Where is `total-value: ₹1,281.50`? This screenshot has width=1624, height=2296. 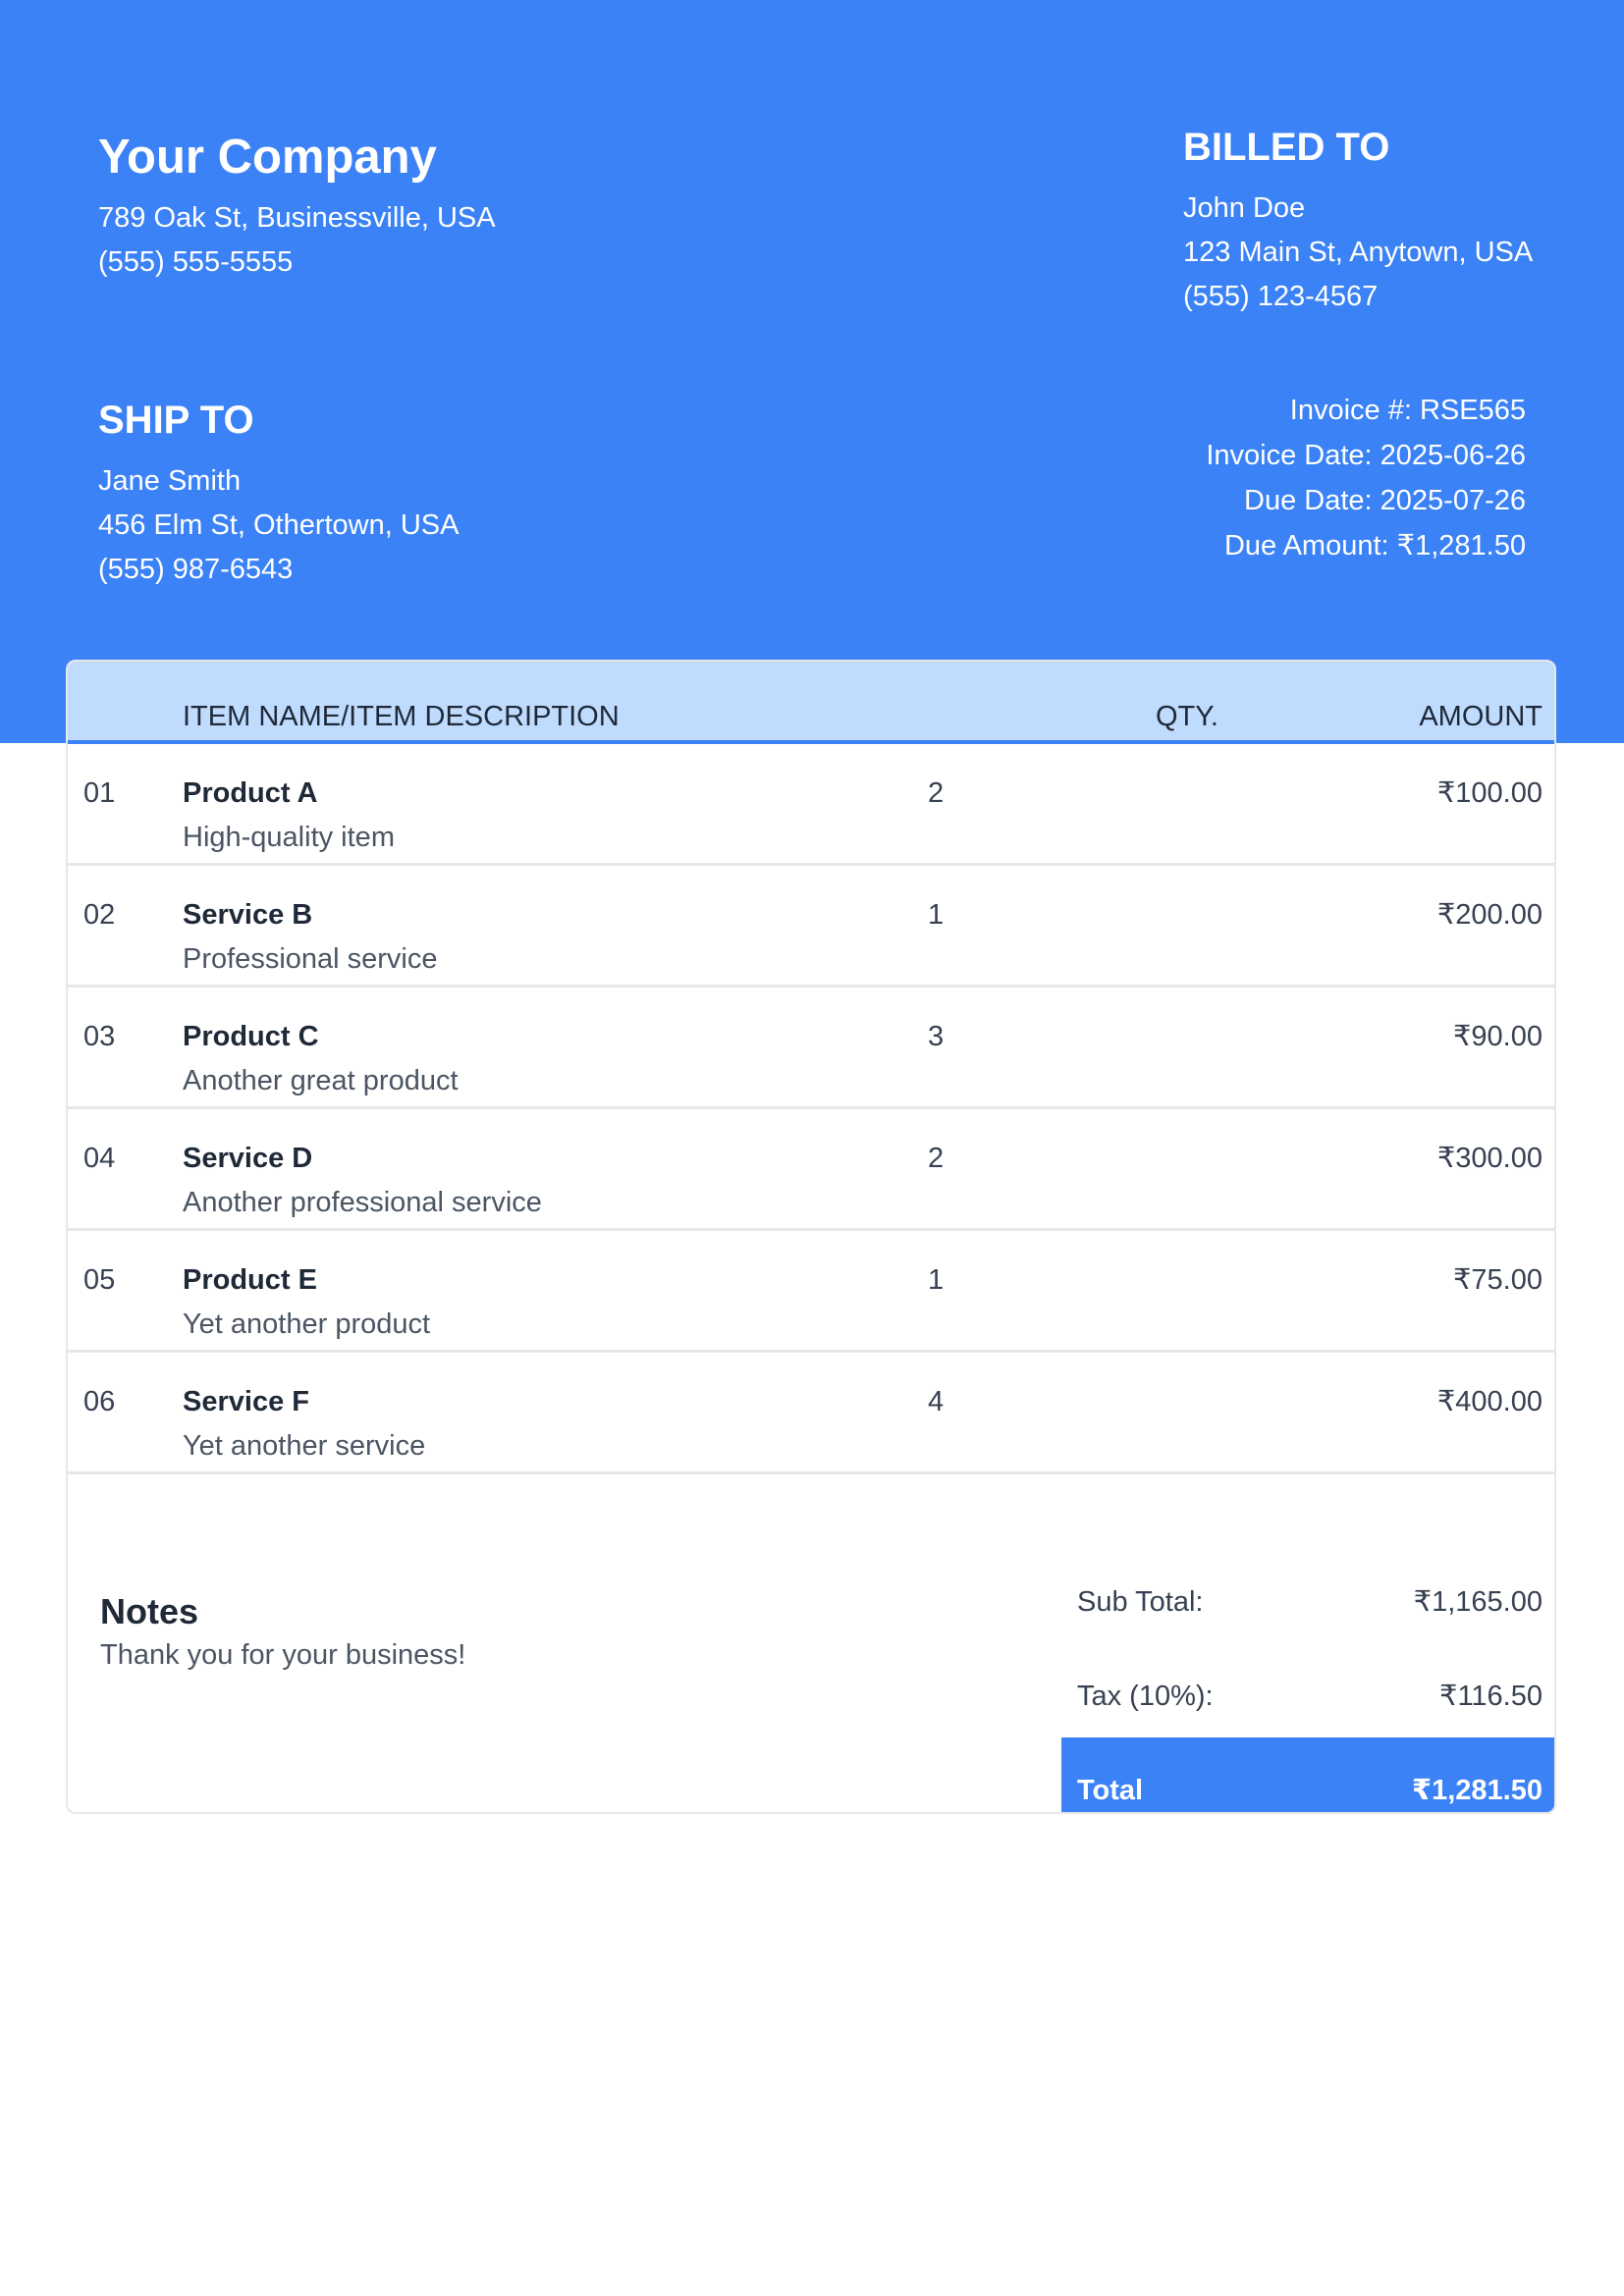 total-value: ₹1,281.50 is located at coordinates (1477, 1790).